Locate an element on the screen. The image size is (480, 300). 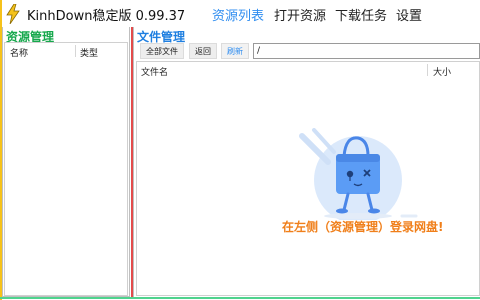
refresh-button: 刷新 is located at coordinates (235, 51).